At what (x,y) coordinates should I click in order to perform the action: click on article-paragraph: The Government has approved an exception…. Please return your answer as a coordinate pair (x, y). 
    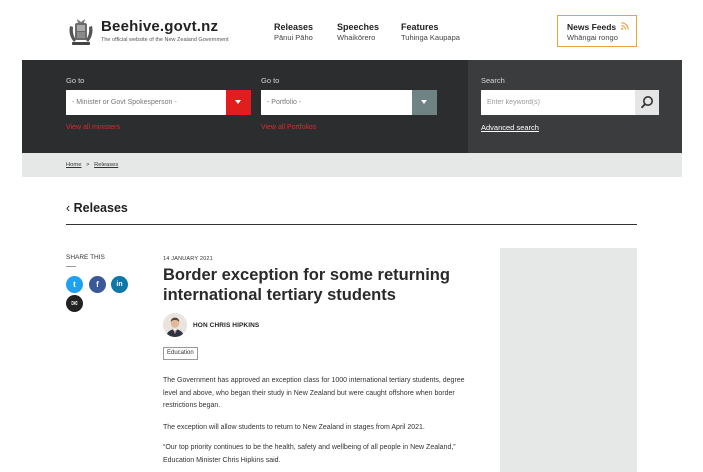
    Looking at the image, I should click on (314, 393).